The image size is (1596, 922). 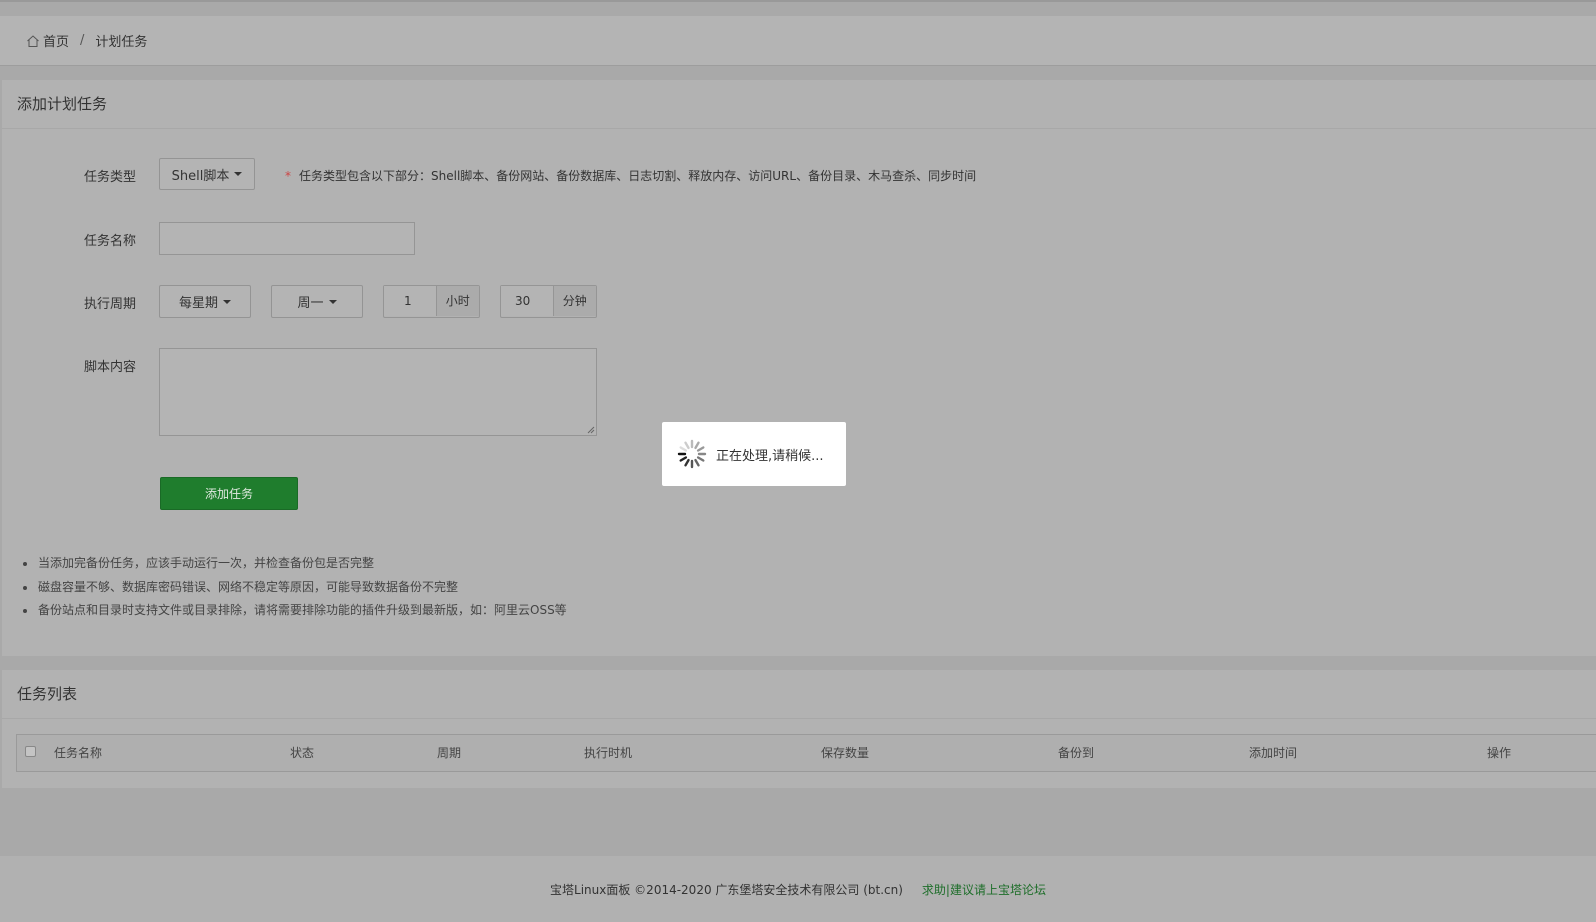 I want to click on hour-input-group: 1 小时, so click(x=431, y=301).